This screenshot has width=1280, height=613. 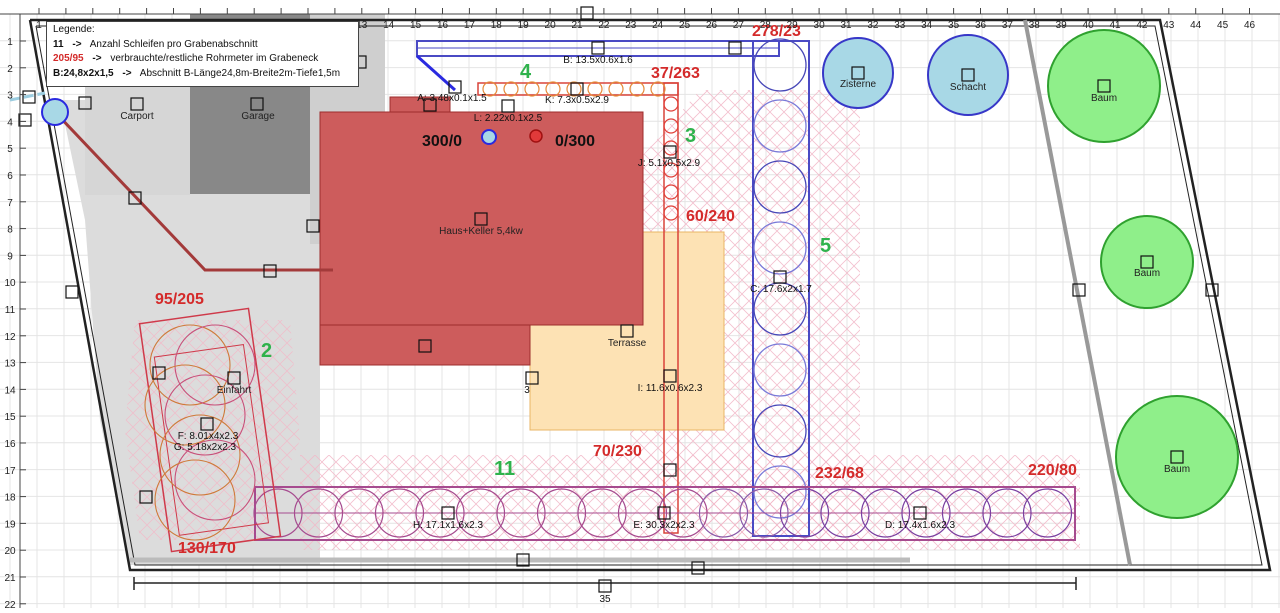 What do you see at coordinates (10, 42) in the screenshot?
I see `ruler-left-label: 1` at bounding box center [10, 42].